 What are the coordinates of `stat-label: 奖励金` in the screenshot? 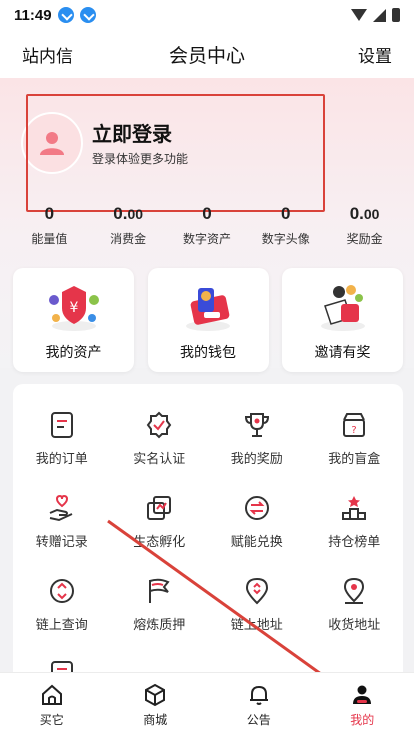 It's located at (364, 239).